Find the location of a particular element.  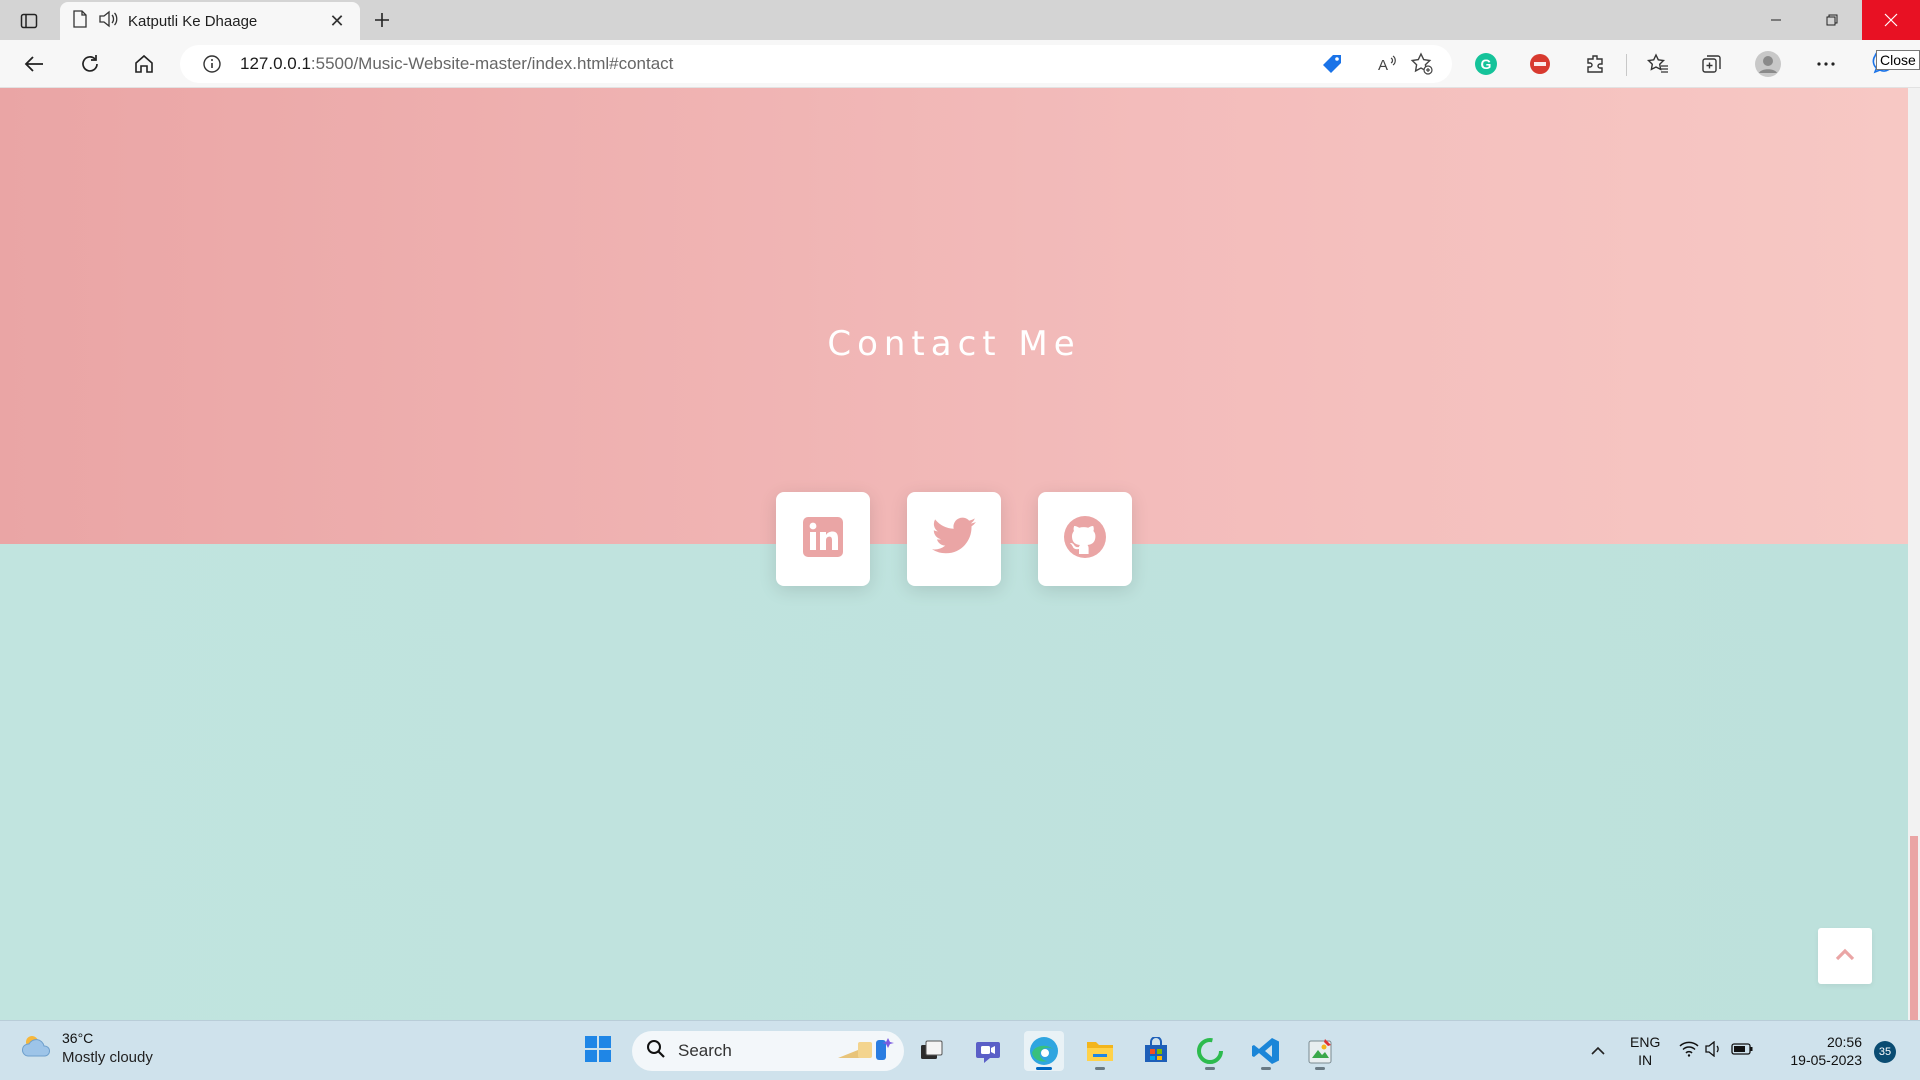

adblock-icon is located at coordinates (1540, 64).